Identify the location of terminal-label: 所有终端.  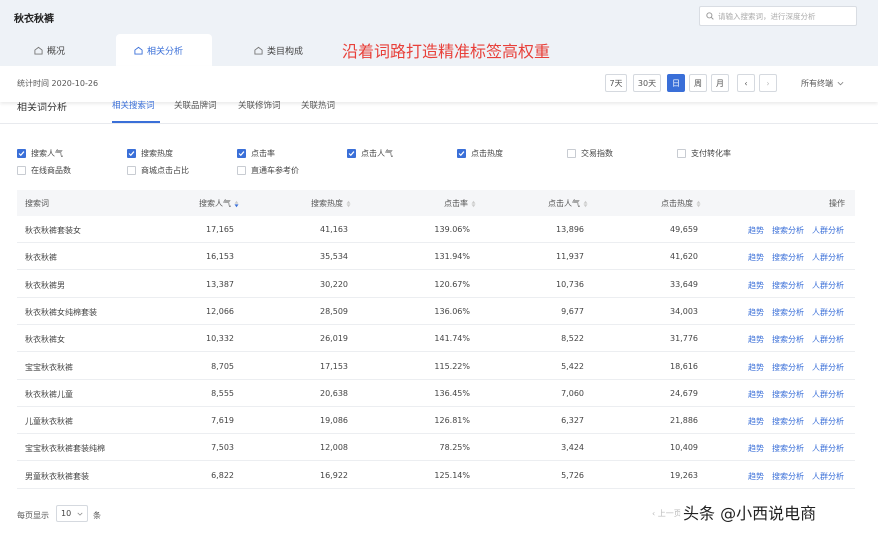
(817, 83).